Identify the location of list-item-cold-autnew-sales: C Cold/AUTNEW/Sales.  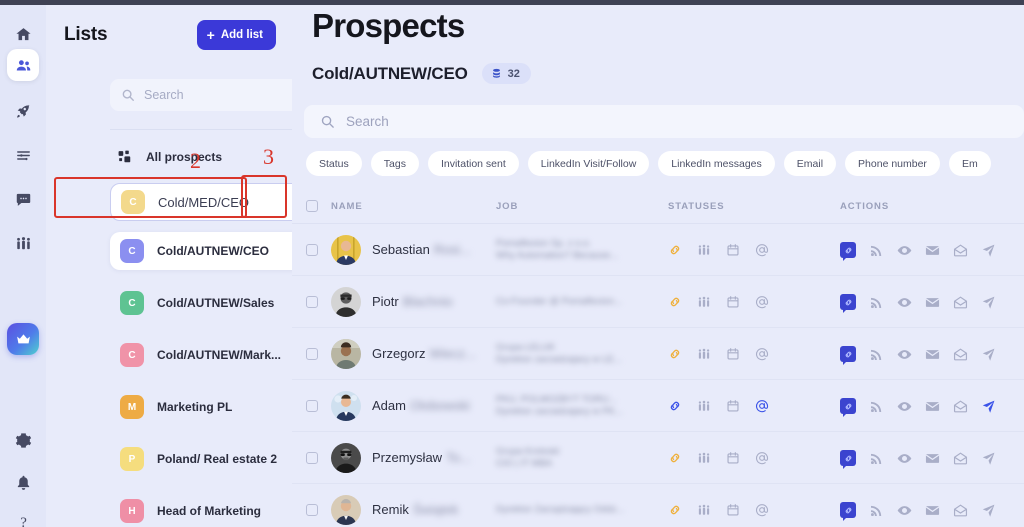
(214, 303).